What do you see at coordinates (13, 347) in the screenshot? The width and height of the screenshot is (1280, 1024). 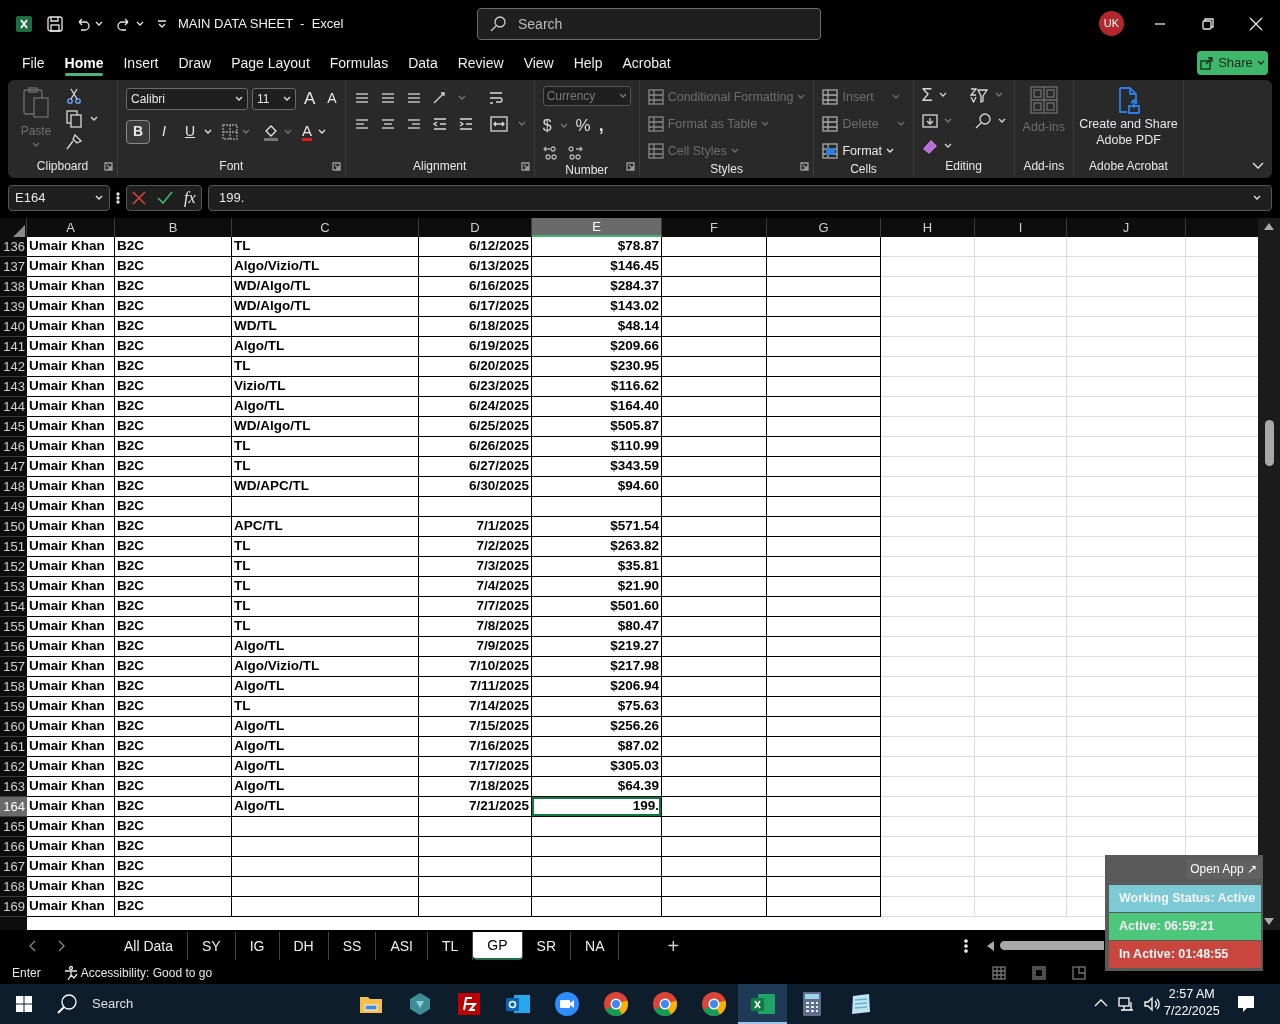 I see `row-header: 141` at bounding box center [13, 347].